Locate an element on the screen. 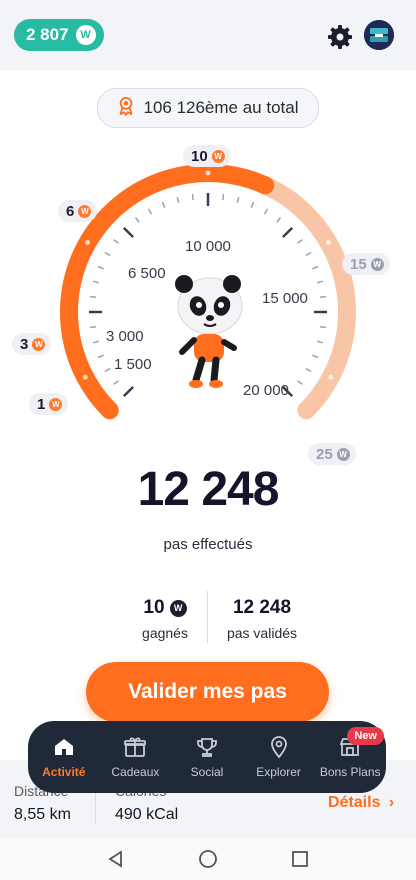  nav-item-cadeaux: Cadeaux is located at coordinates (136, 757).